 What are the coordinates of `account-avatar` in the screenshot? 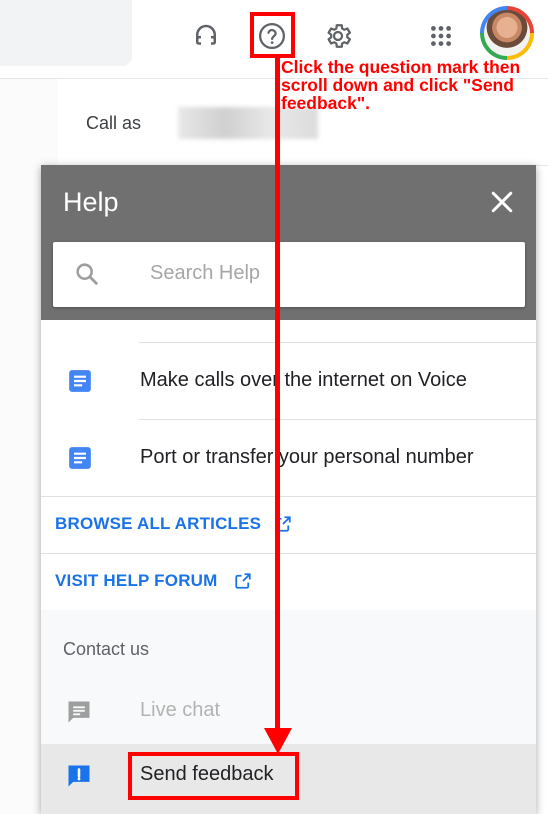 It's located at (507, 33).